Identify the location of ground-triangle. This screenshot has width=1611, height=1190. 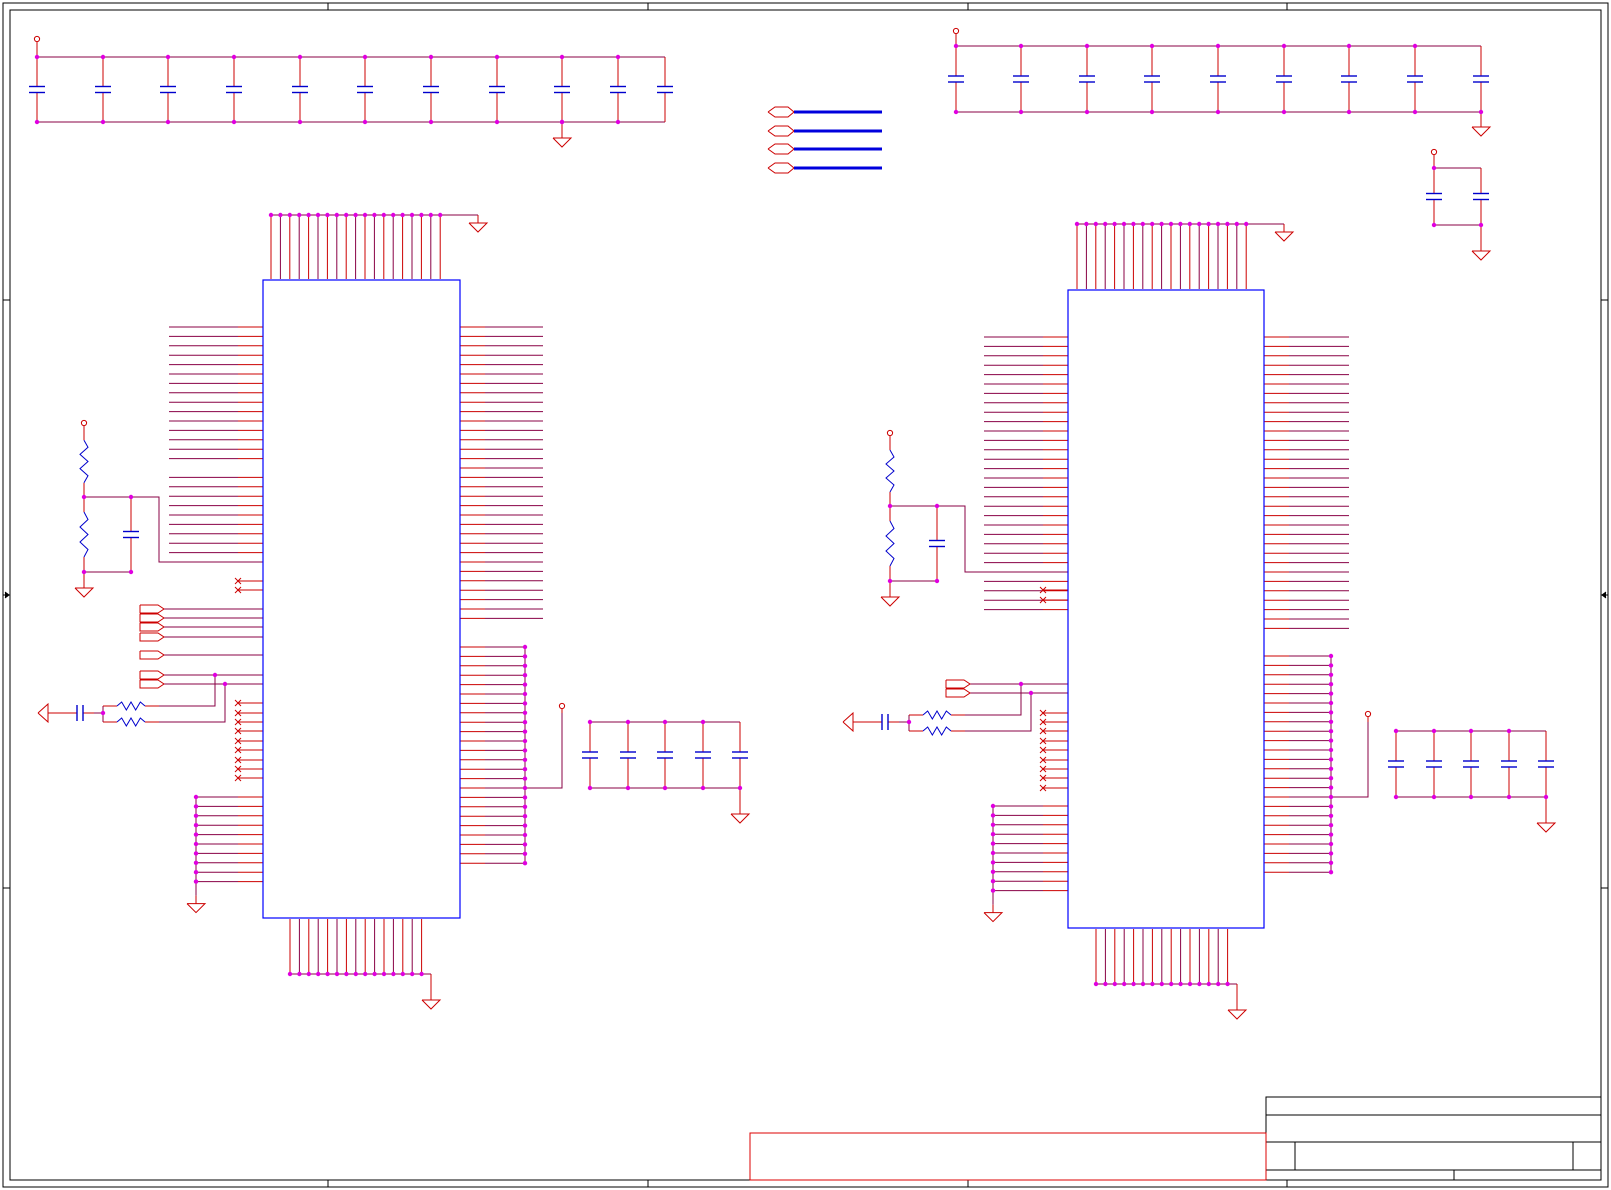
(43, 713).